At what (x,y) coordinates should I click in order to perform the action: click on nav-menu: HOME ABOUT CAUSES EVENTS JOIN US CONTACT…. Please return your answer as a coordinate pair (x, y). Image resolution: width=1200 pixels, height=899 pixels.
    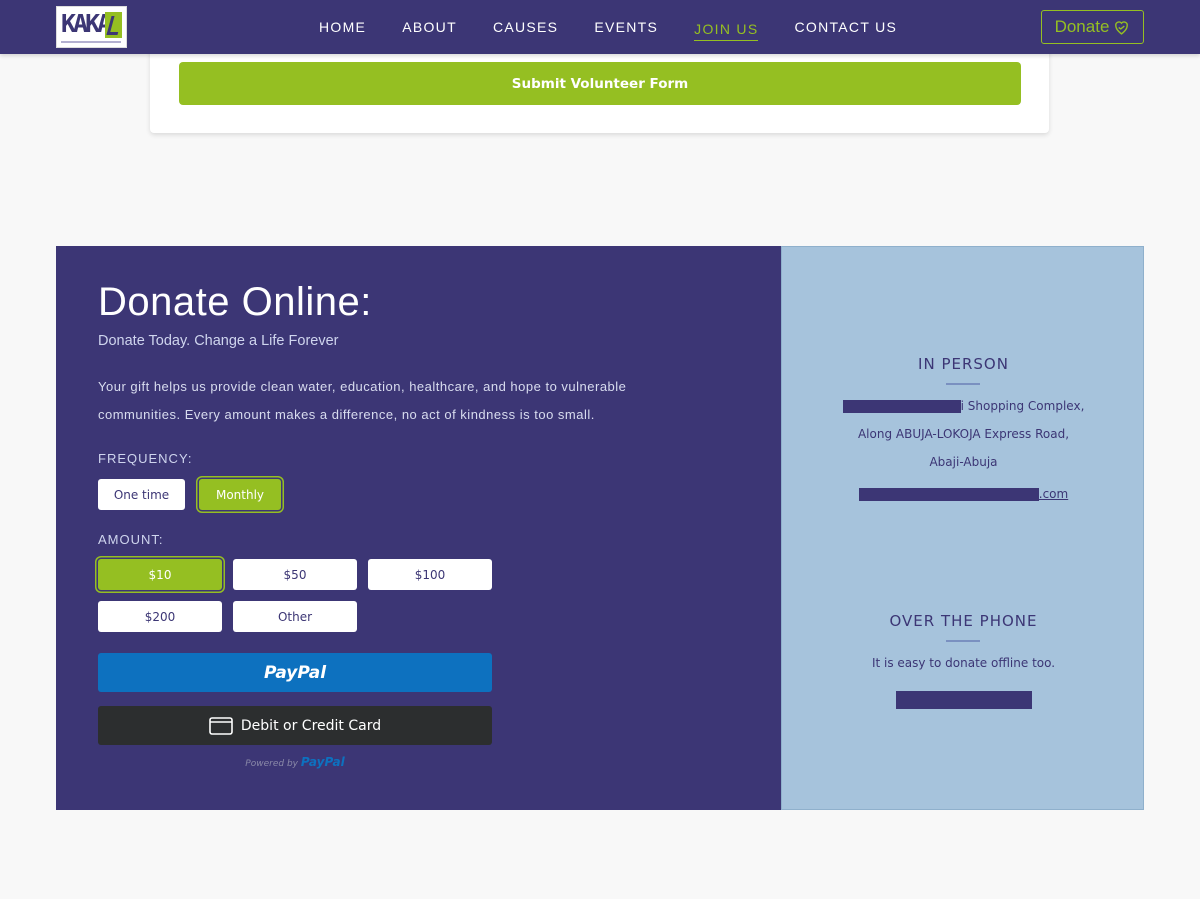
    Looking at the image, I should click on (626, 27).